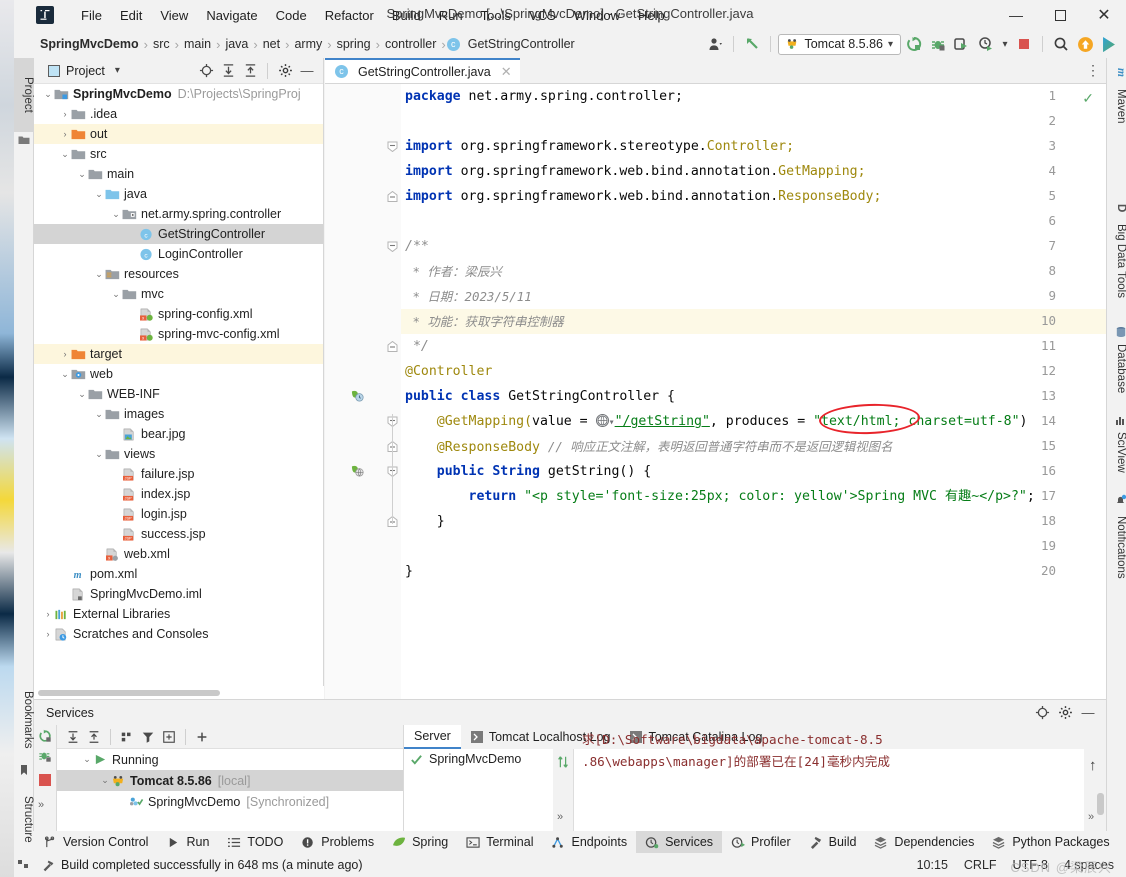 The image size is (1126, 877). I want to click on menu-vcs: VCS, so click(542, 15).